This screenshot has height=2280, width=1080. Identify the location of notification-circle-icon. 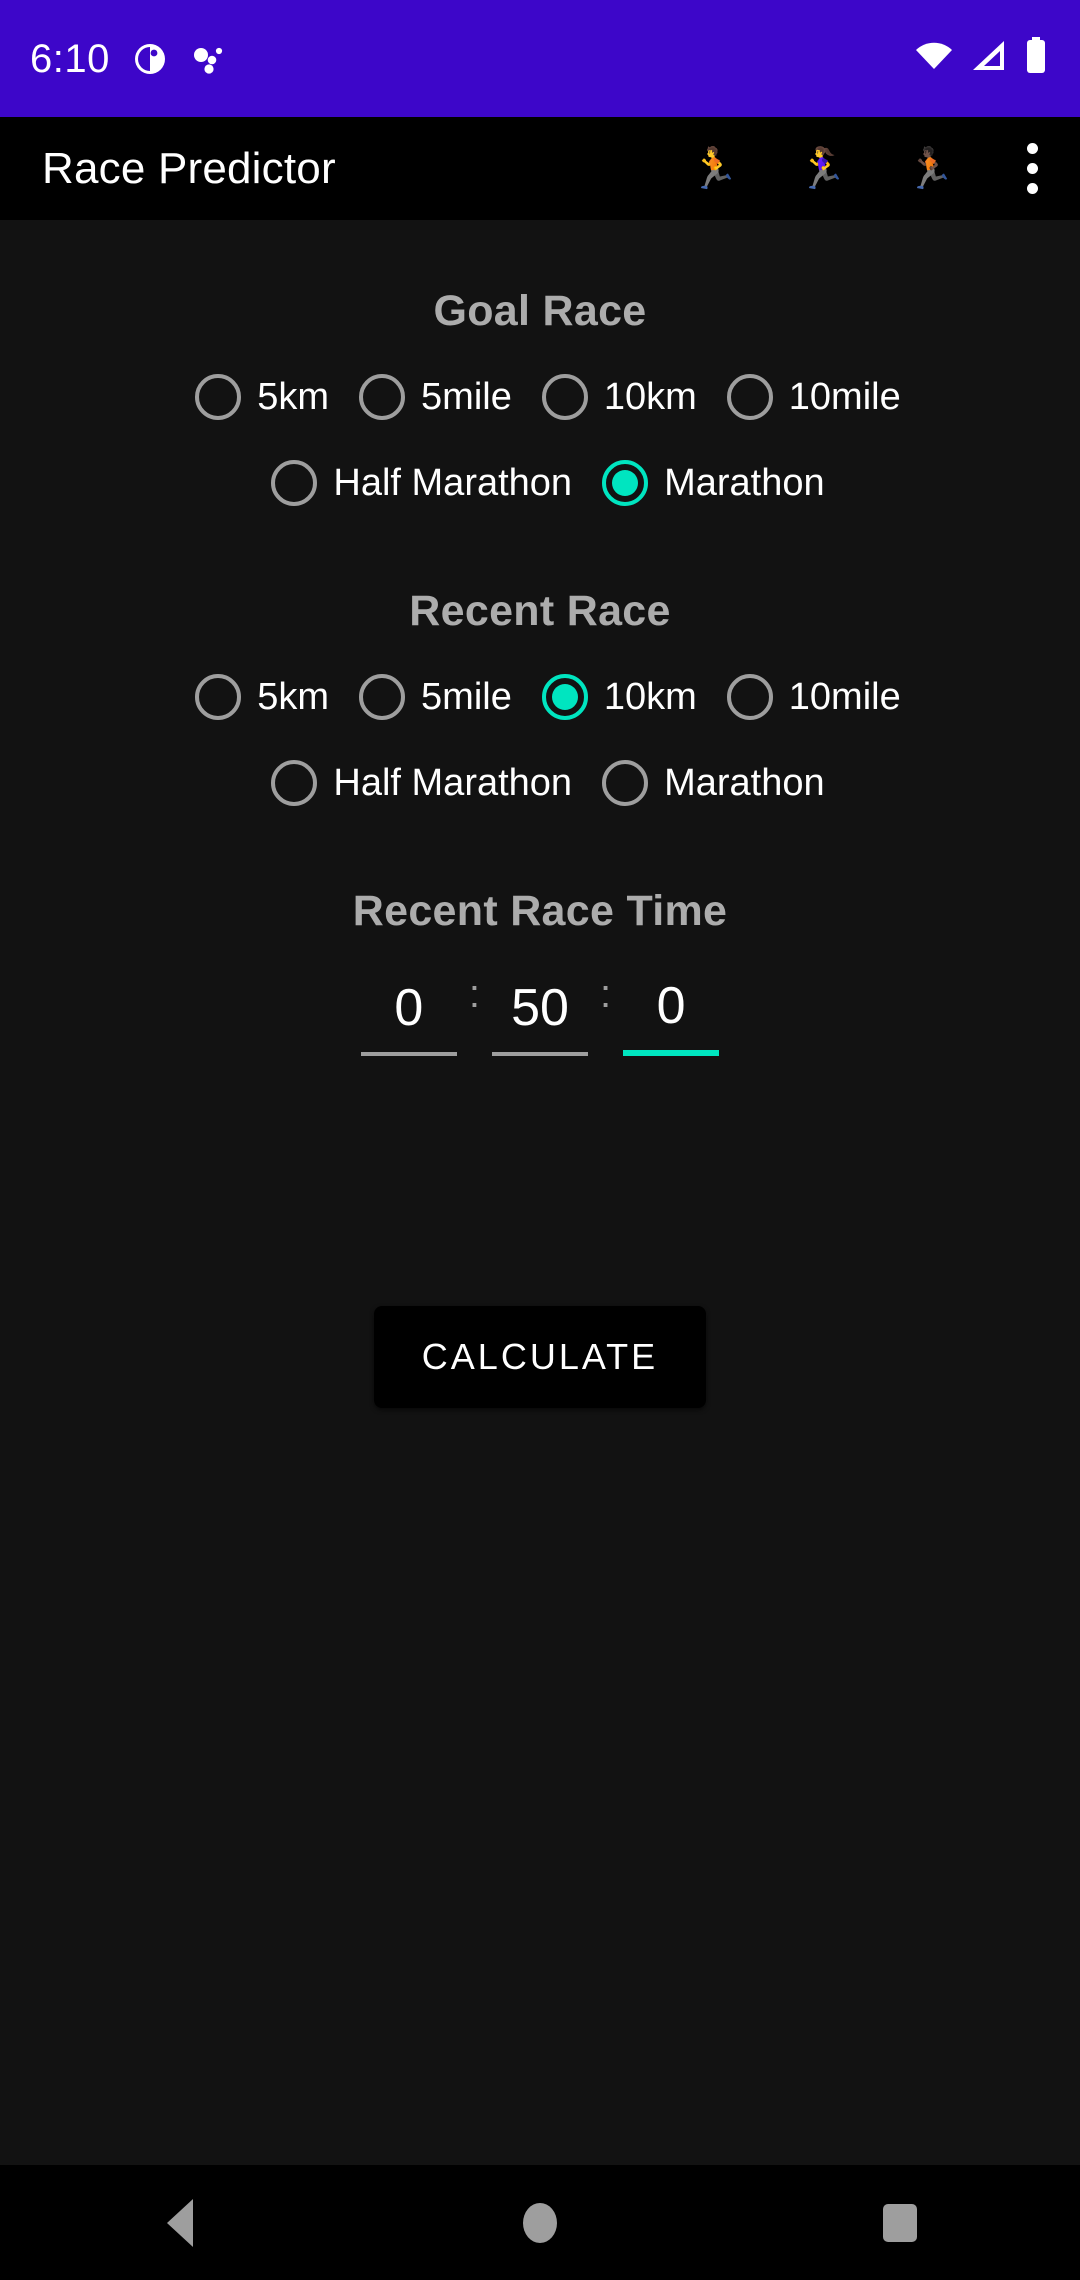
(150, 59).